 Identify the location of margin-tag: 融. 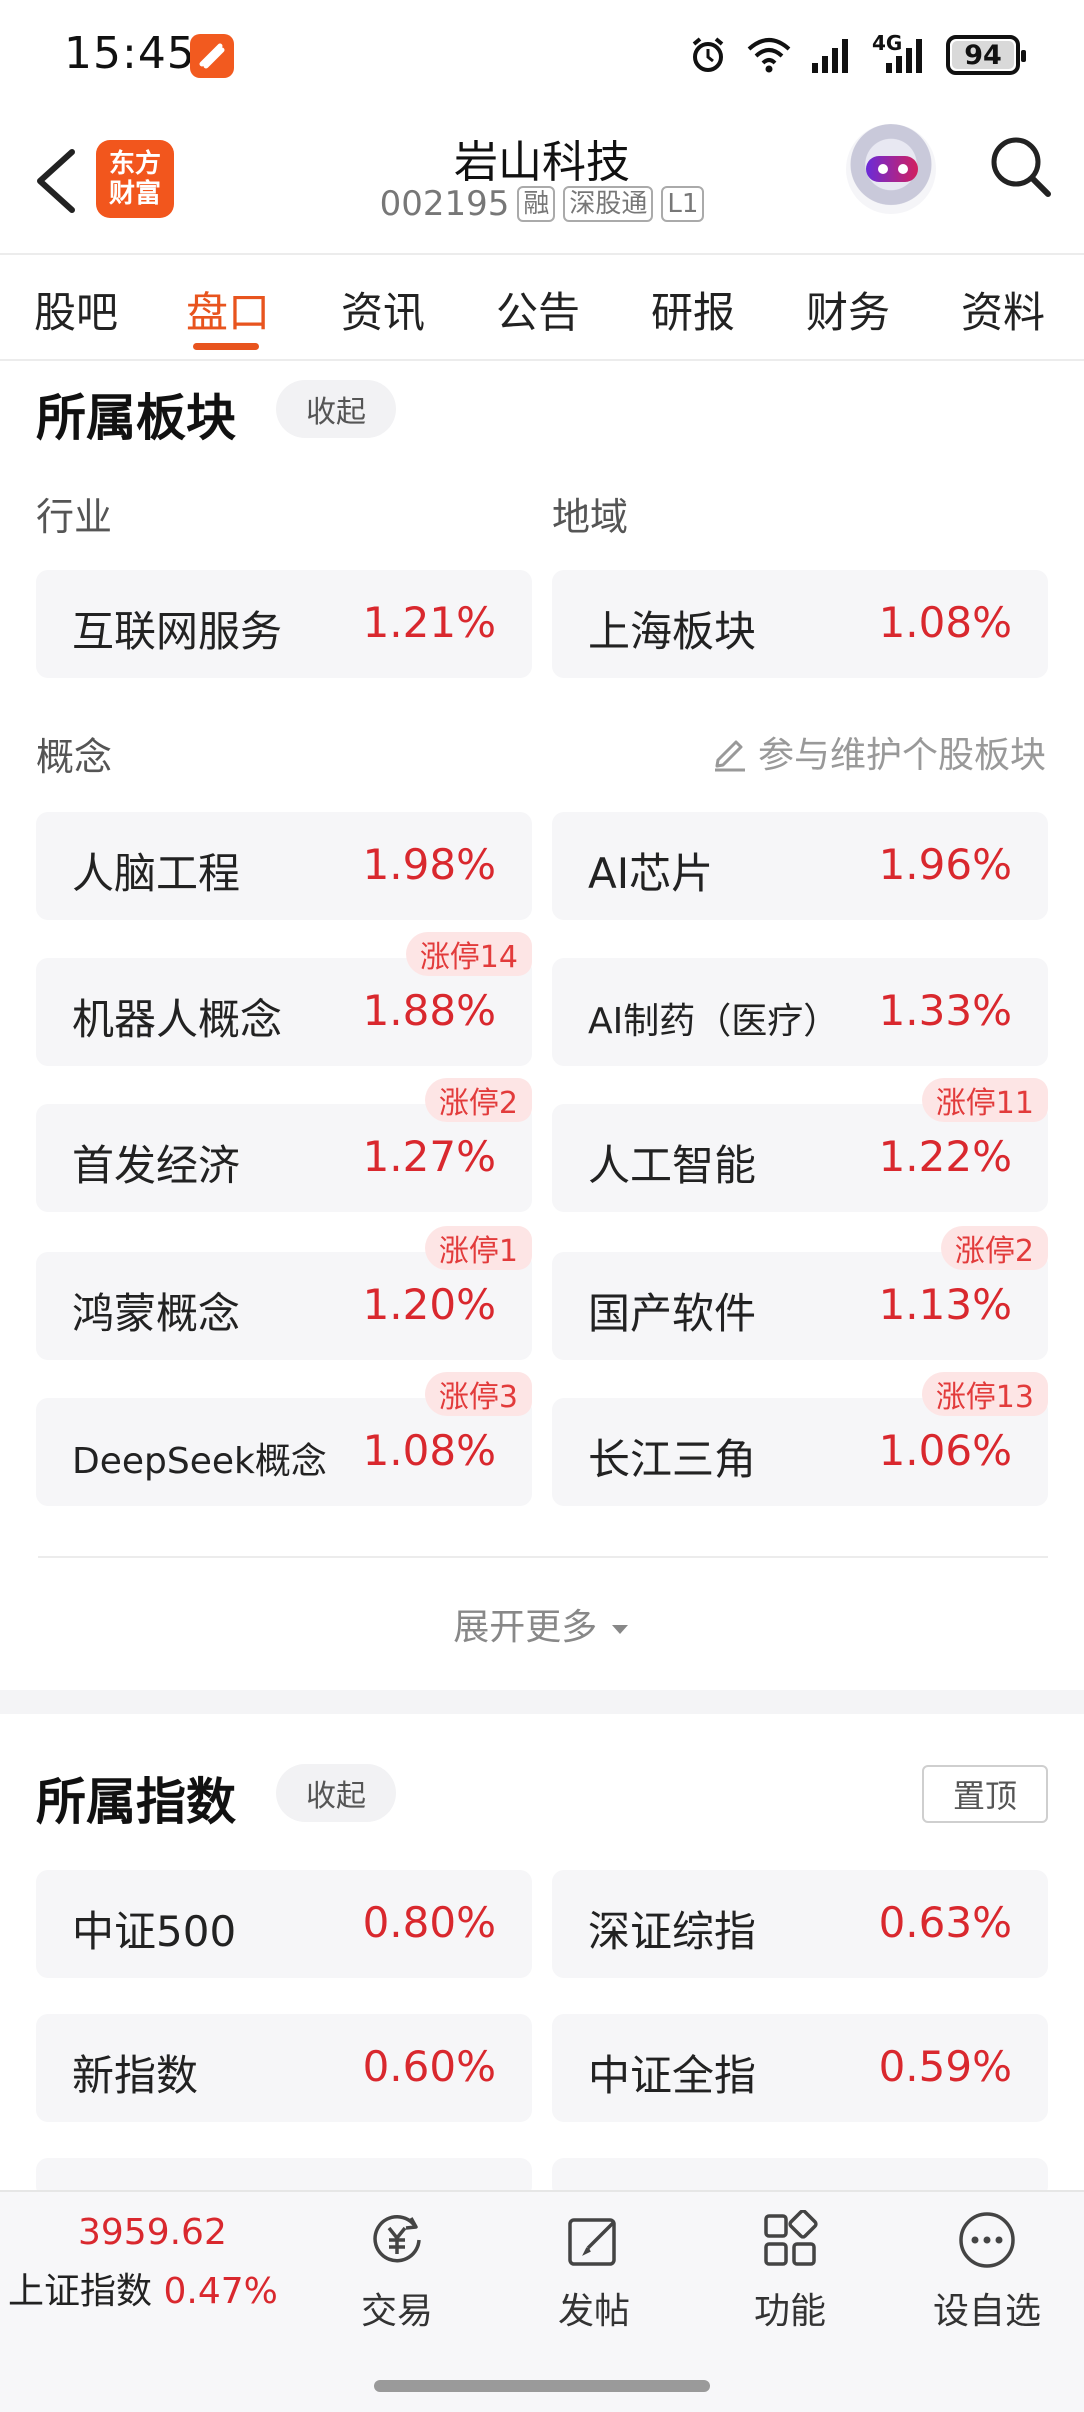
(536, 204).